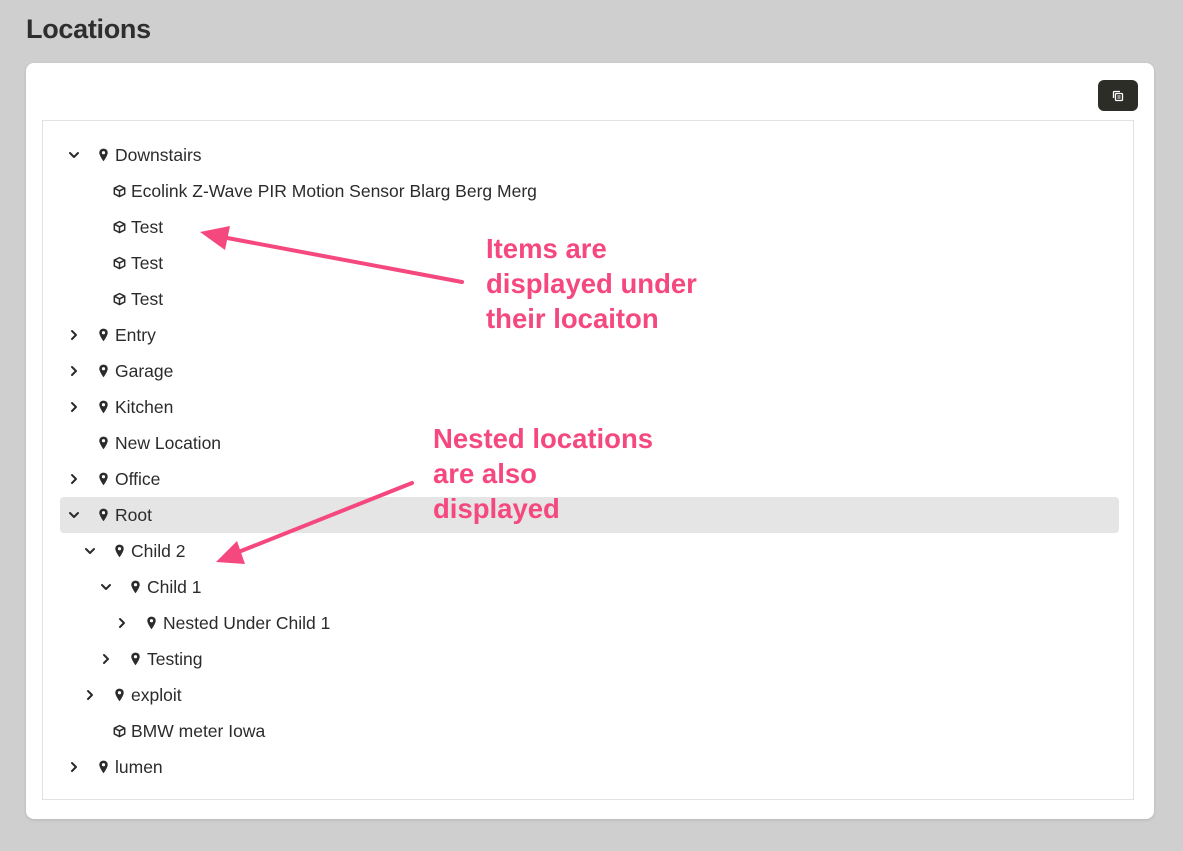 Image resolution: width=1183 pixels, height=851 pixels. I want to click on tree-row-label: Downstairs, so click(158, 155).